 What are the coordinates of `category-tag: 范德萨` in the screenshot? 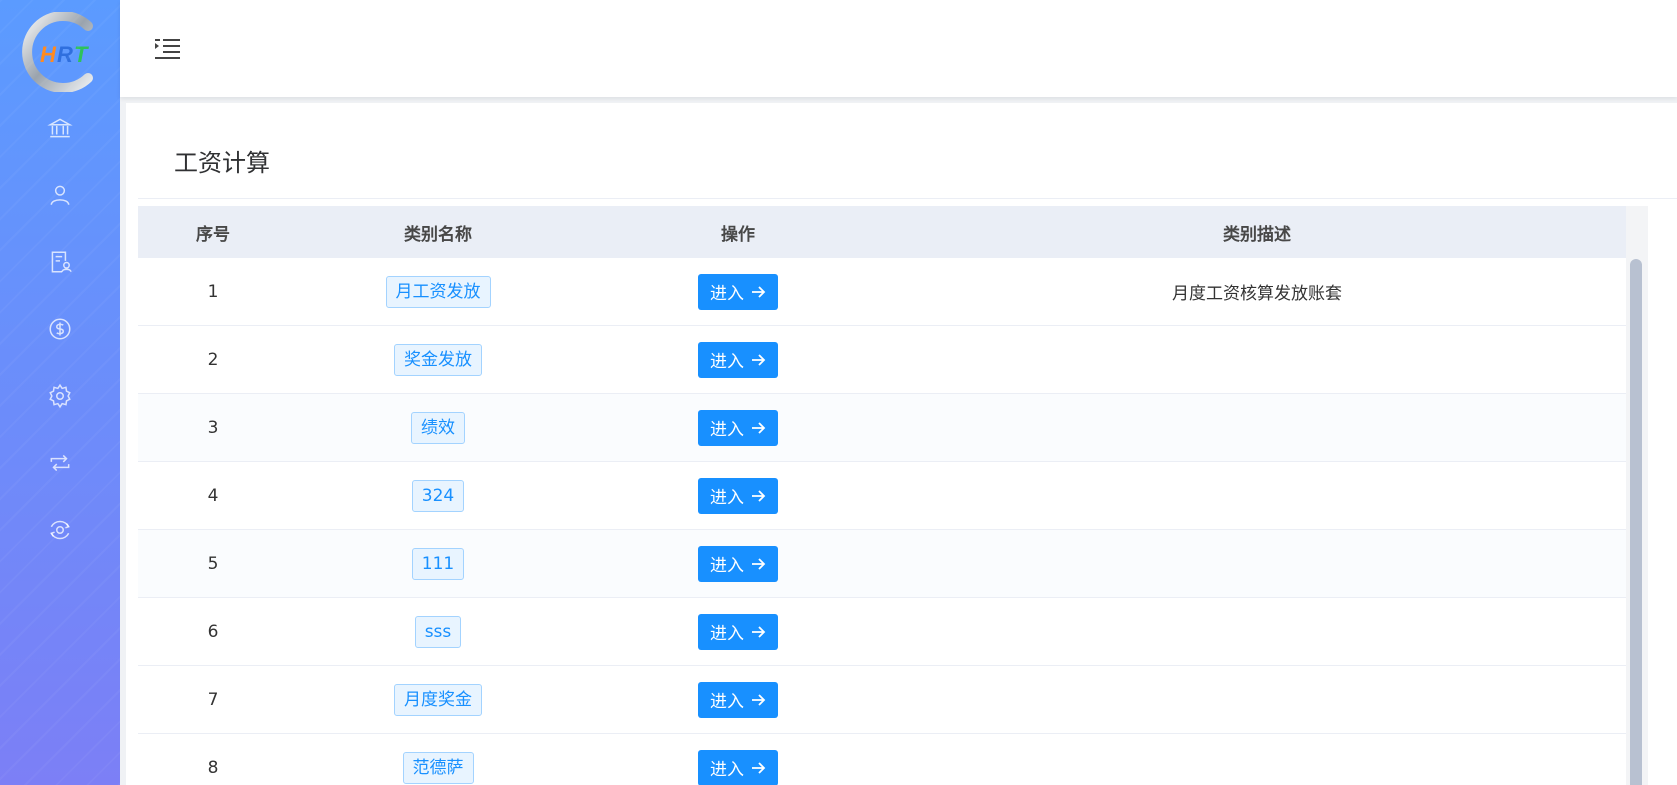 It's located at (438, 767).